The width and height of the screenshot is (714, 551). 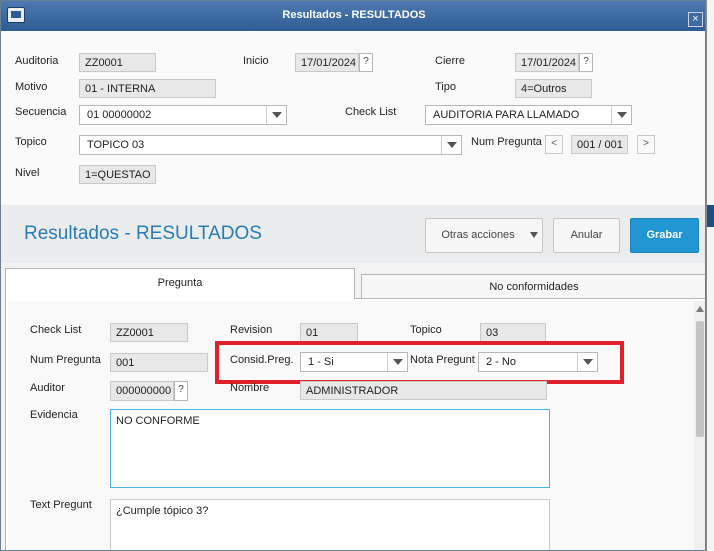 I want to click on window-title: Resultados - RESULTADOS, so click(x=354, y=15).